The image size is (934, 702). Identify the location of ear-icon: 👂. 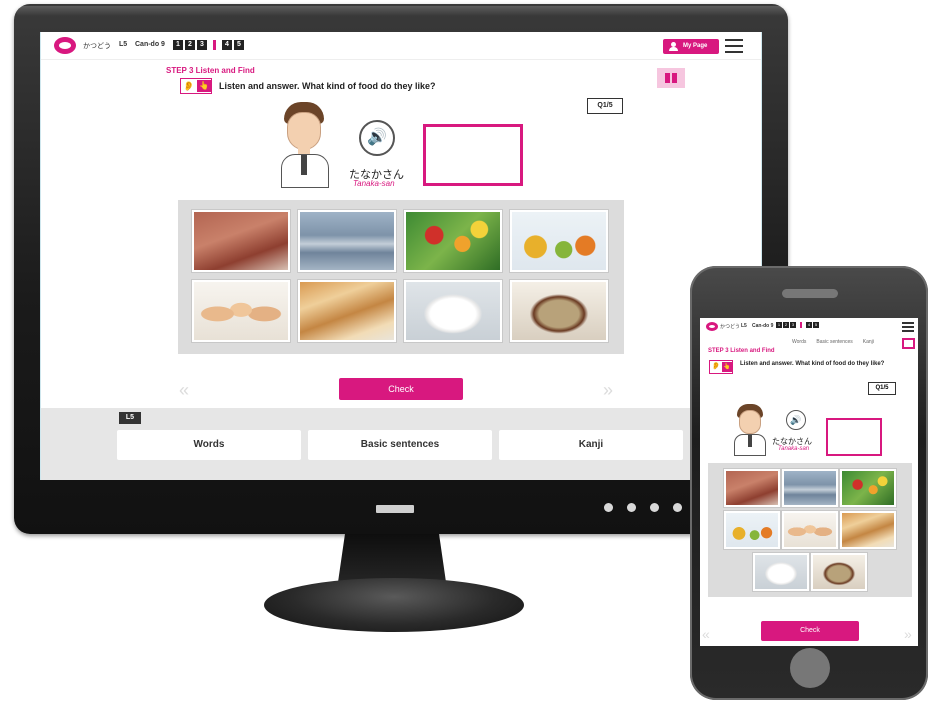
(716, 366).